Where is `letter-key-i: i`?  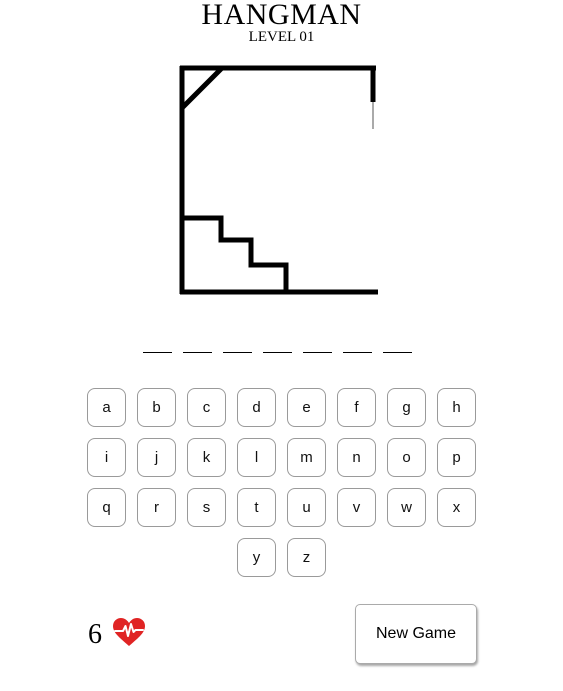
letter-key-i: i is located at coordinates (106, 457).